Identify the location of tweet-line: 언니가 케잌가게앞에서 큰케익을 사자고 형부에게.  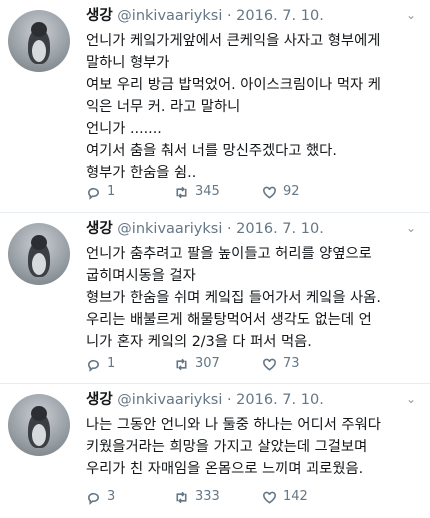
(233, 41).